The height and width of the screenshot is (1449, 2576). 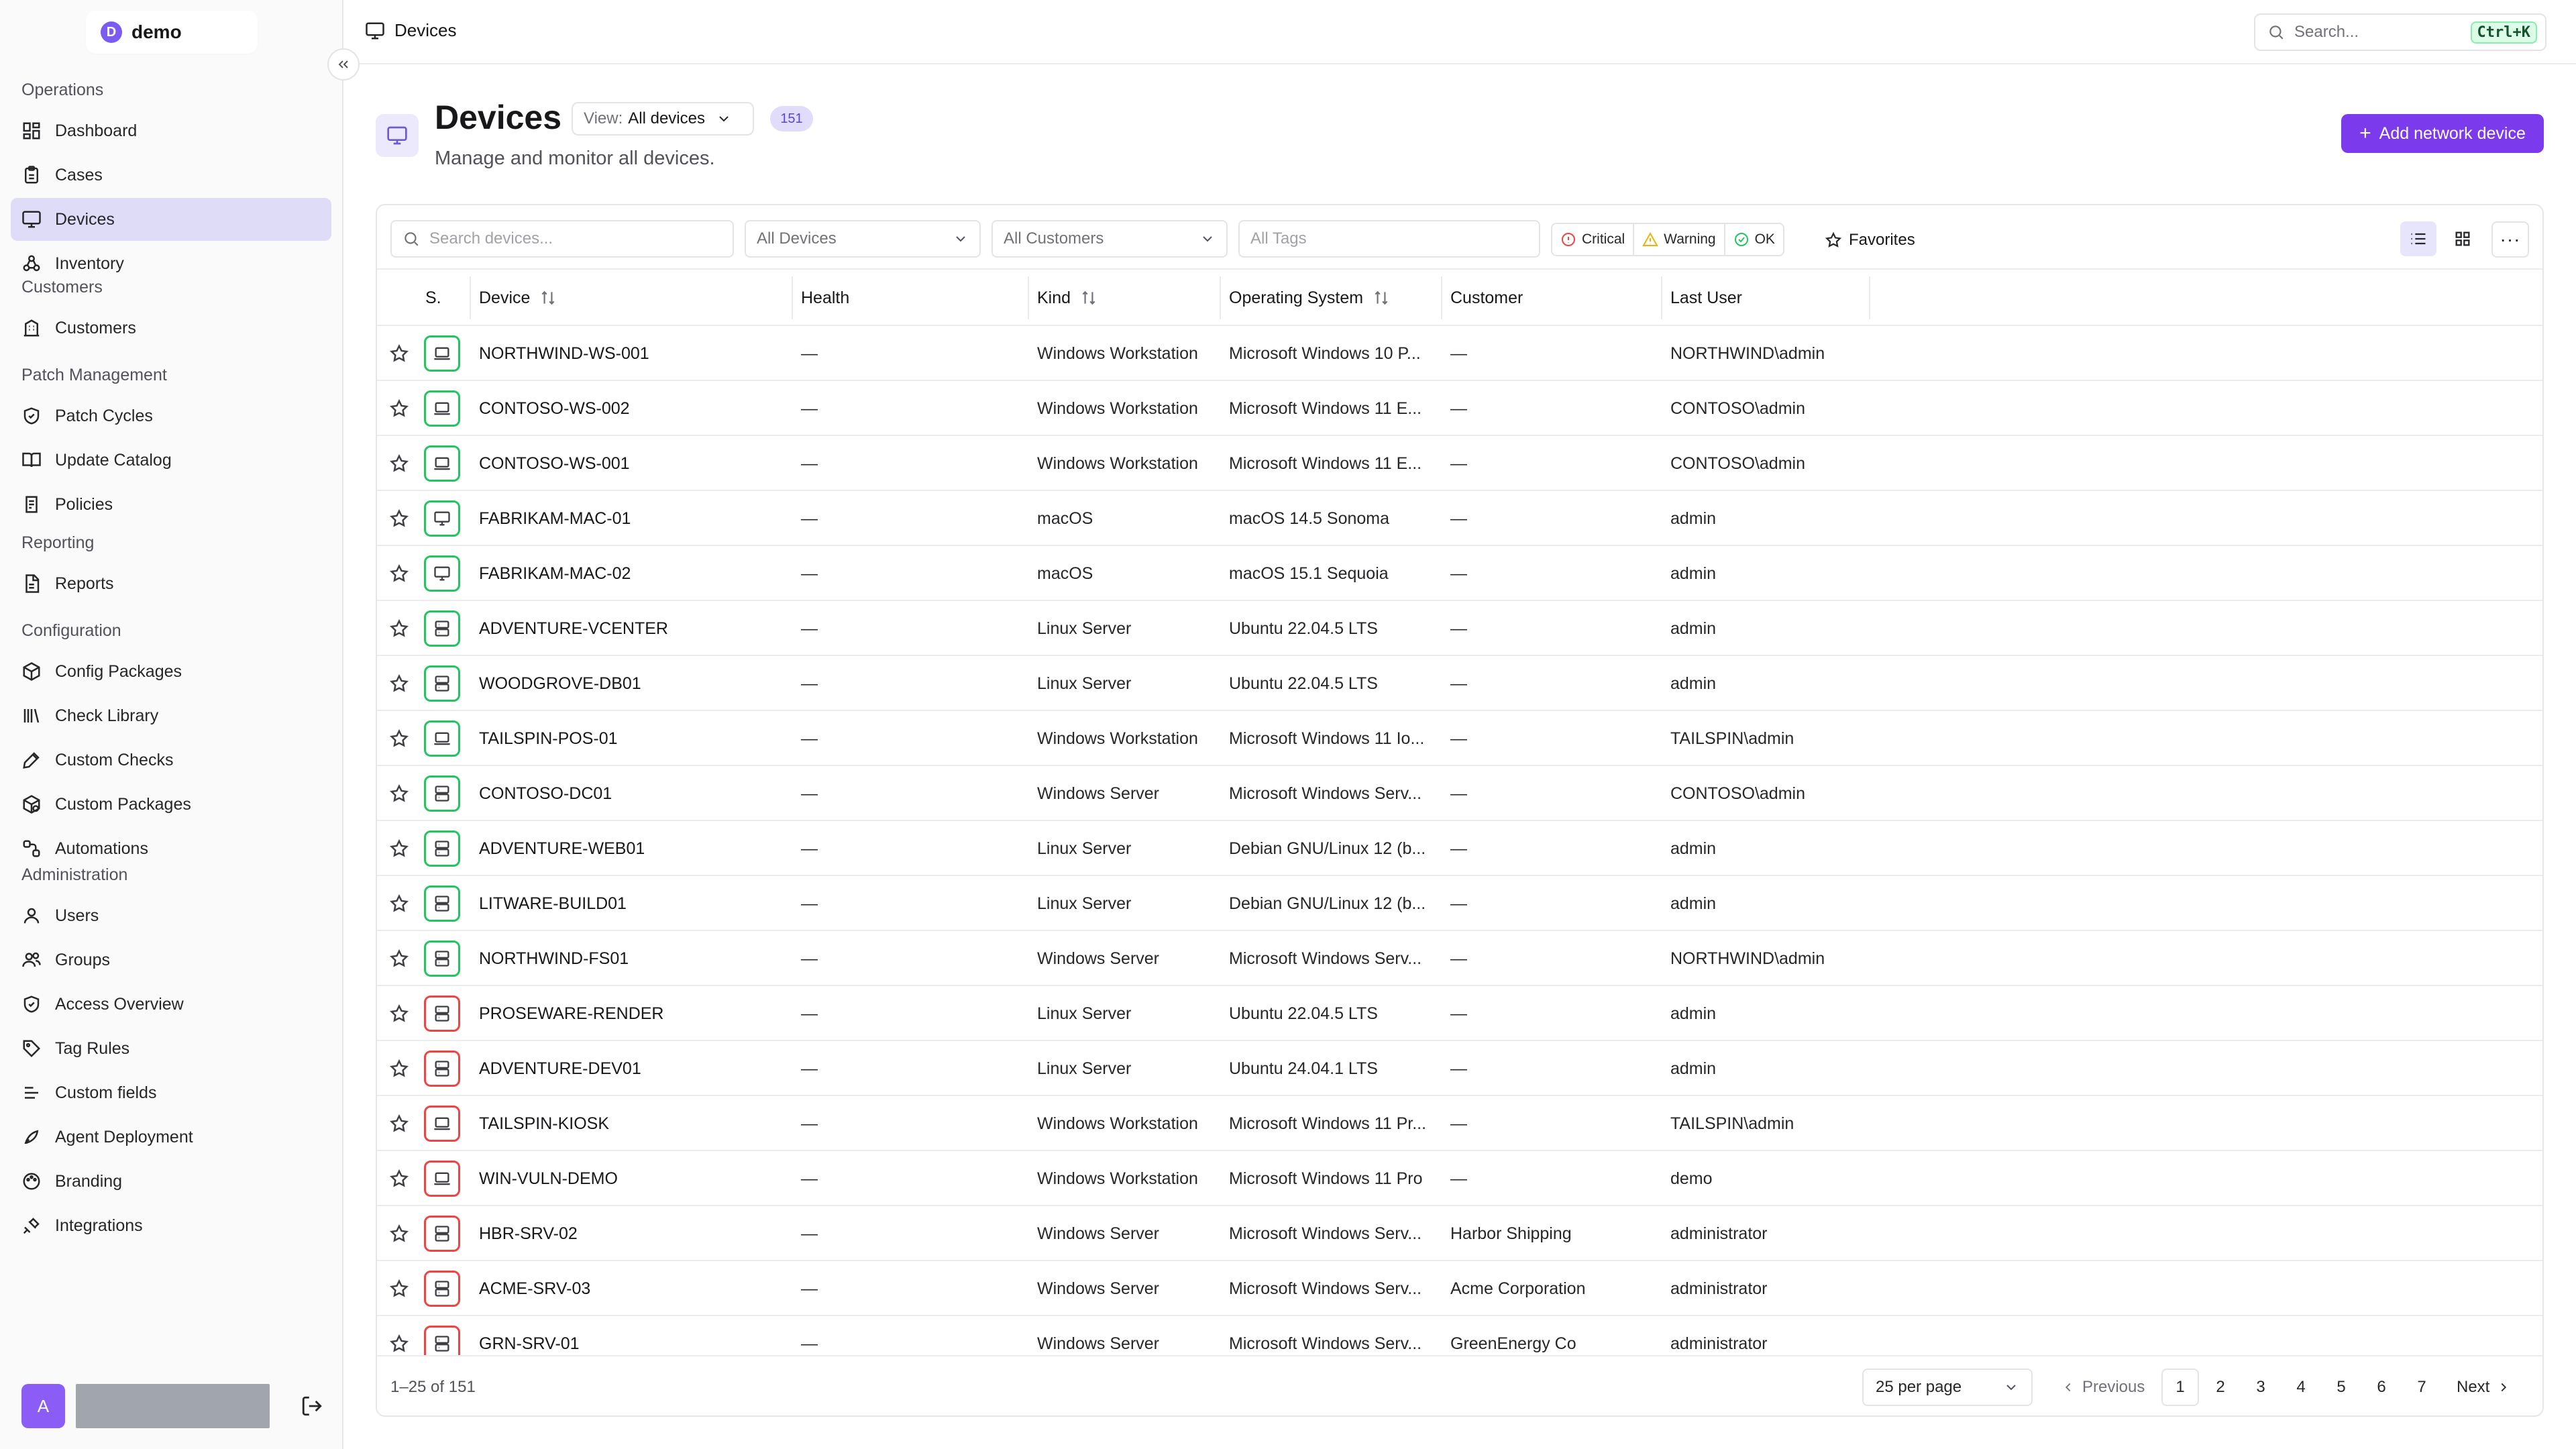 What do you see at coordinates (2260, 1387) in the screenshot?
I see `page-3-button: 3` at bounding box center [2260, 1387].